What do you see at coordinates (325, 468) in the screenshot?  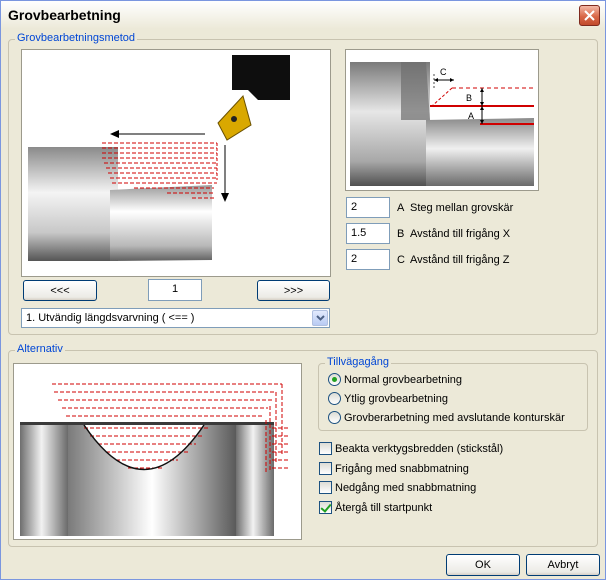 I see `rapid-clearance-checkbox` at bounding box center [325, 468].